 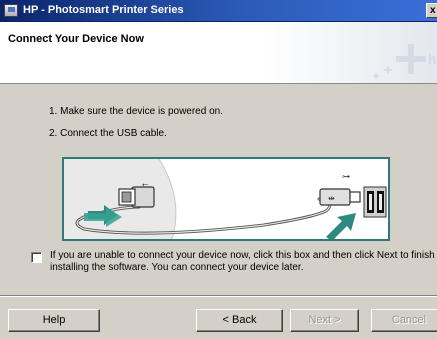 I want to click on back-button: < Back, so click(x=239, y=320).